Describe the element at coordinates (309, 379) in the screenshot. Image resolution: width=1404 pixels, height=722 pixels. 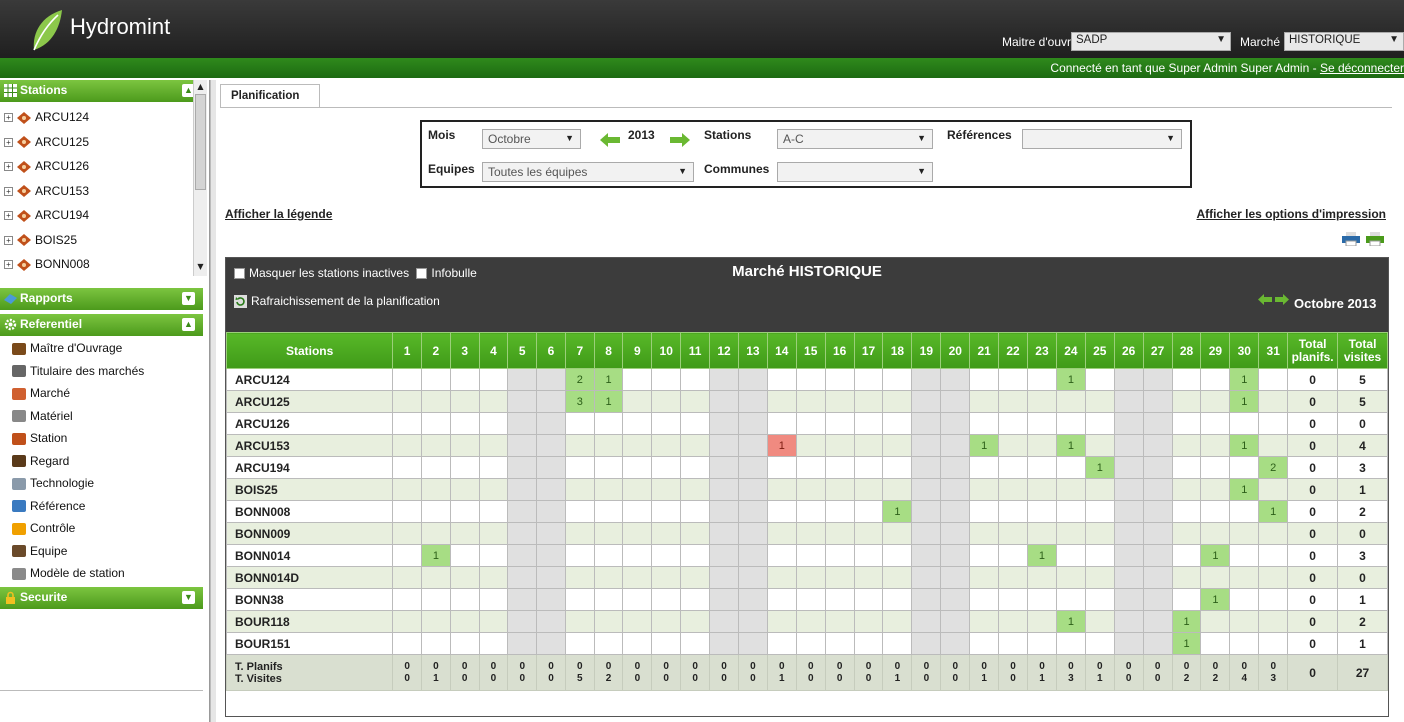
I see `station-cell: ARCU124` at that location.